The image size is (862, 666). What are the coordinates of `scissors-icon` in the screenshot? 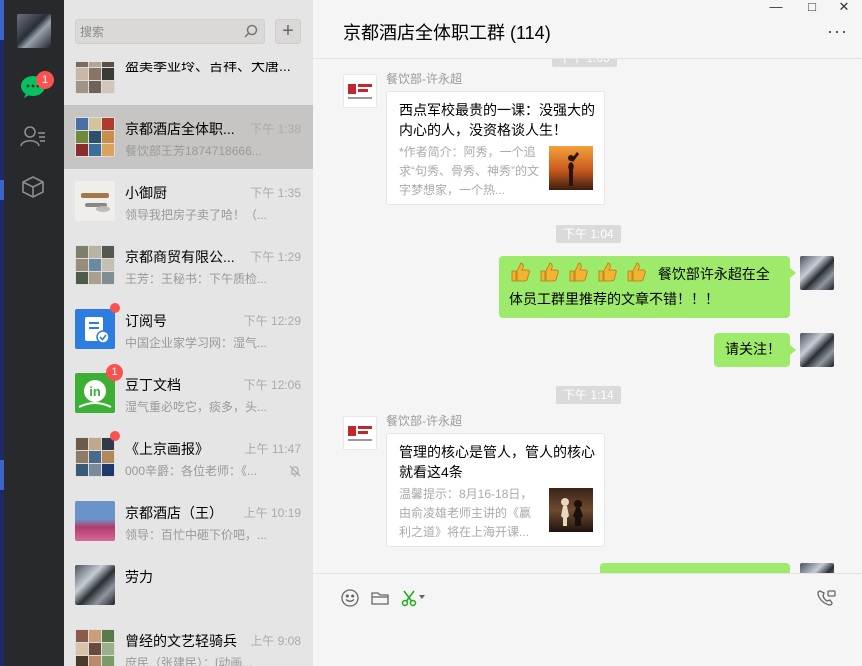 It's located at (410, 598).